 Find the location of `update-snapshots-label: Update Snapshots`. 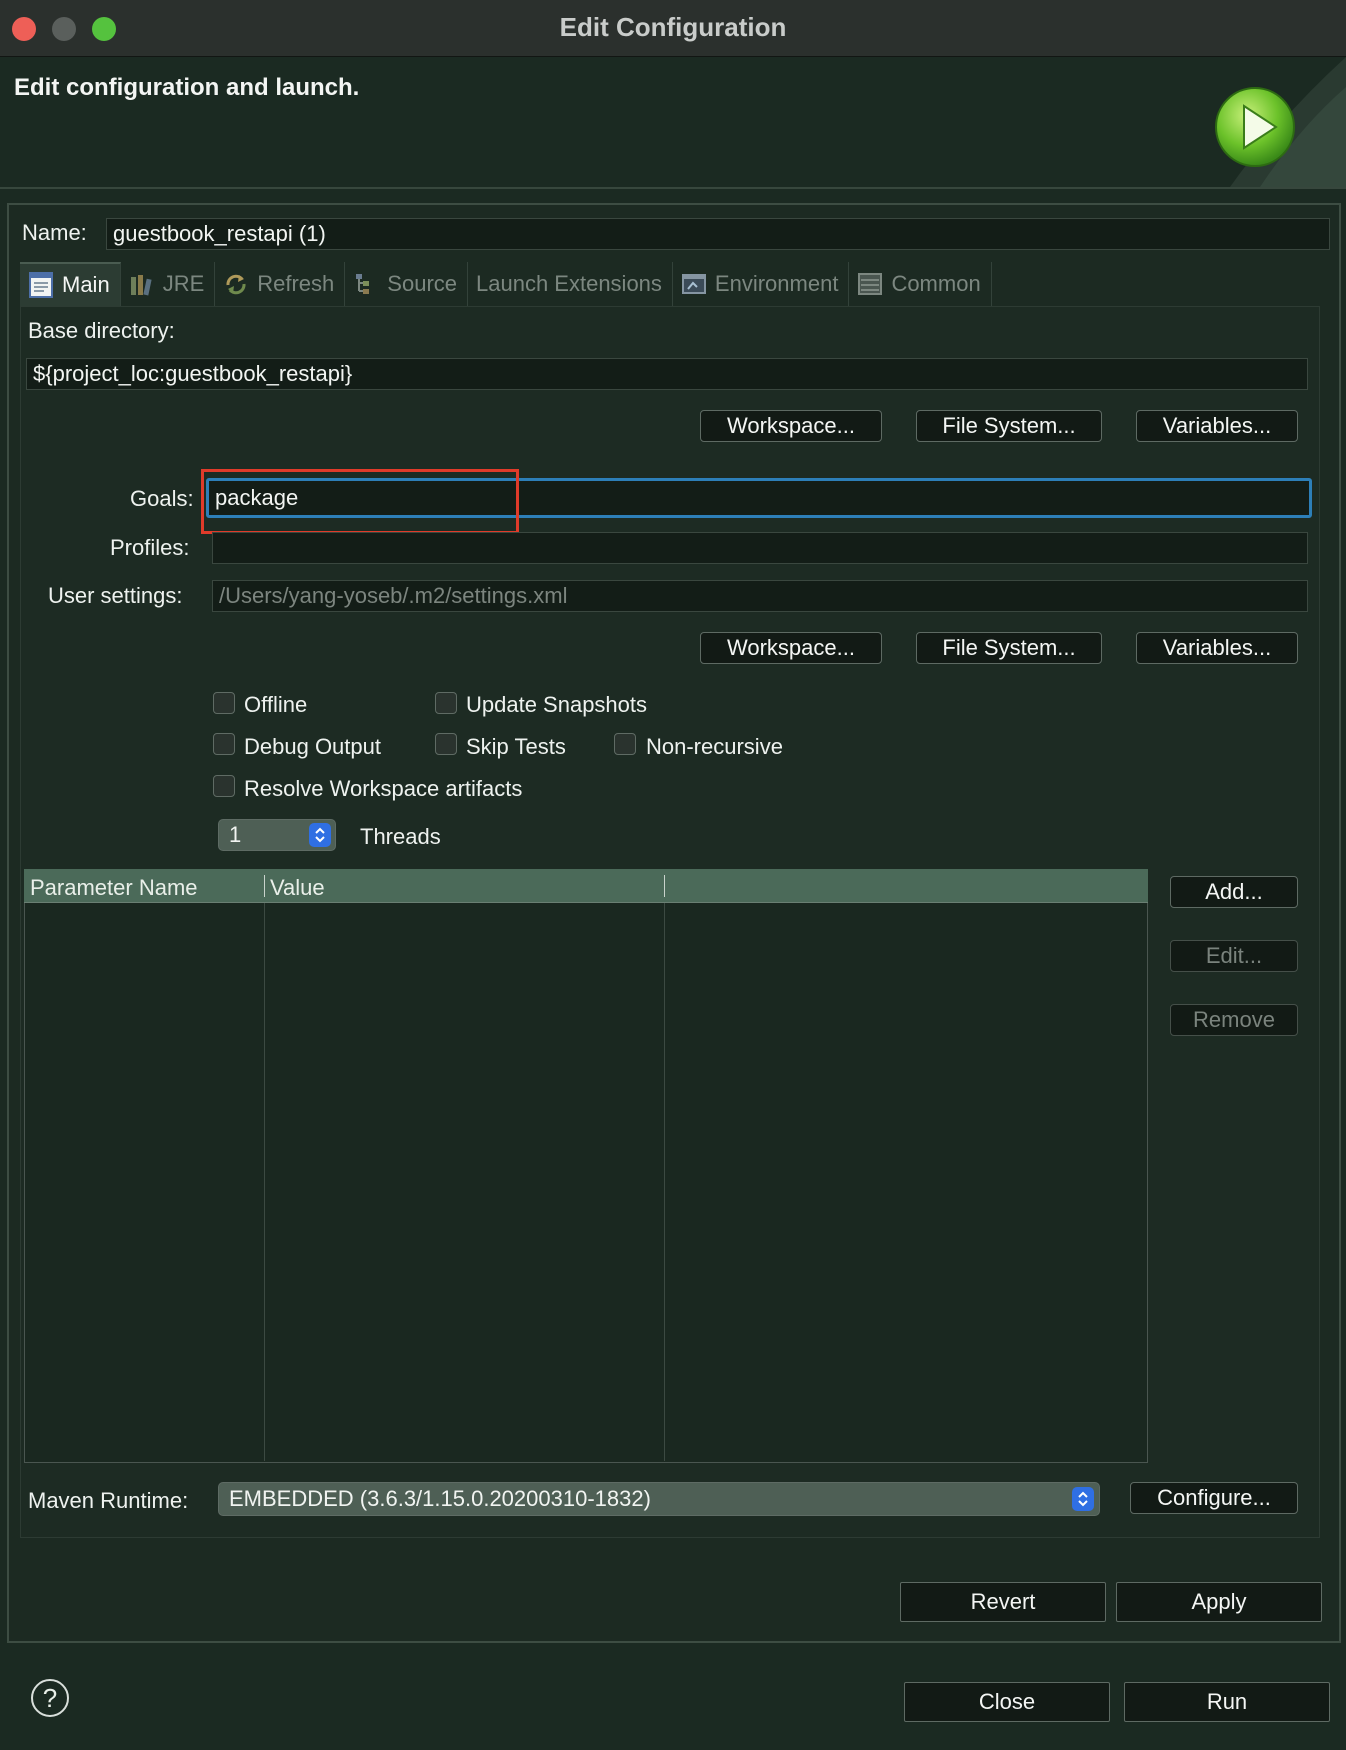

update-snapshots-label: Update Snapshots is located at coordinates (557, 704).